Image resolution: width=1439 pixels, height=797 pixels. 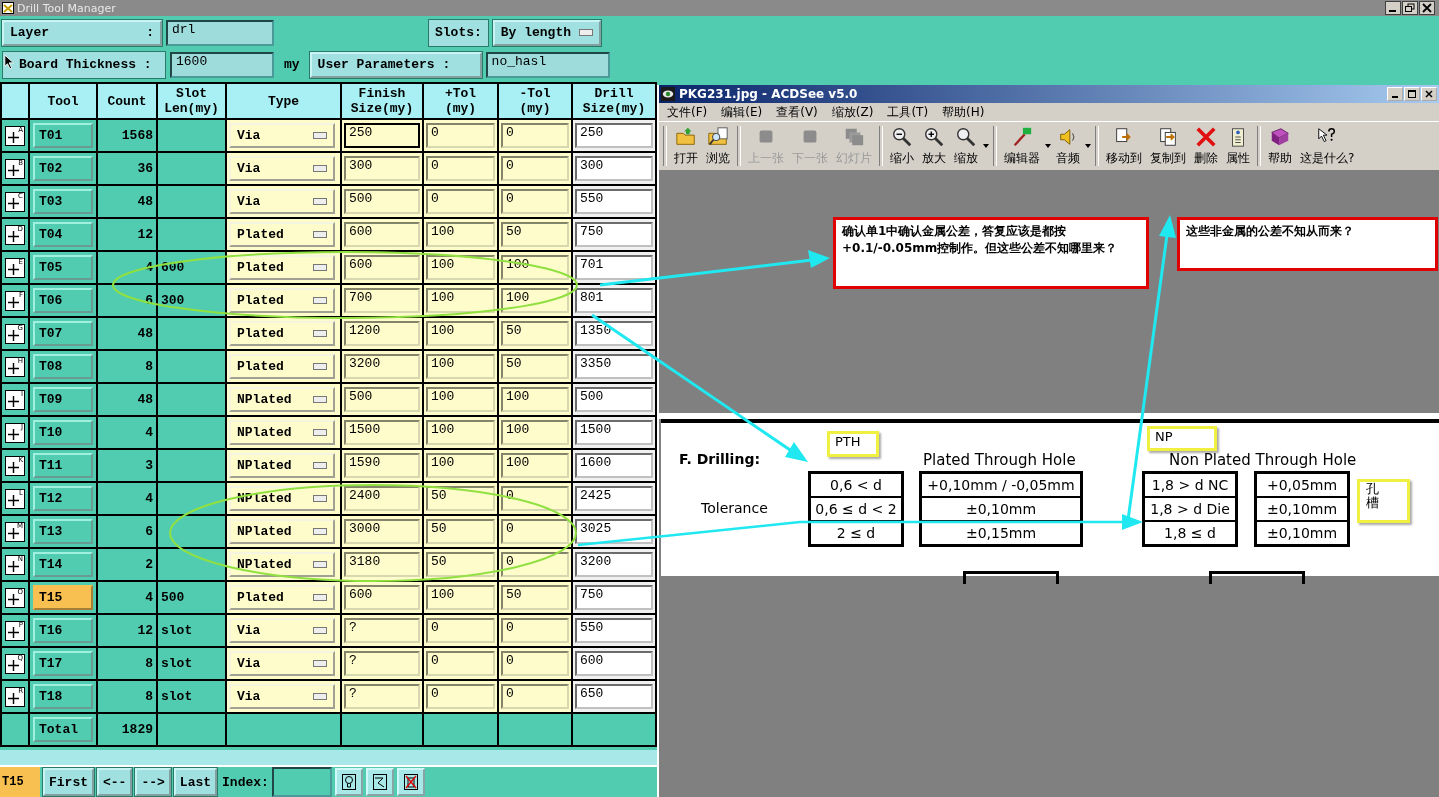 What do you see at coordinates (1280, 146) in the screenshot?
I see `toolbar-button: 帮助` at bounding box center [1280, 146].